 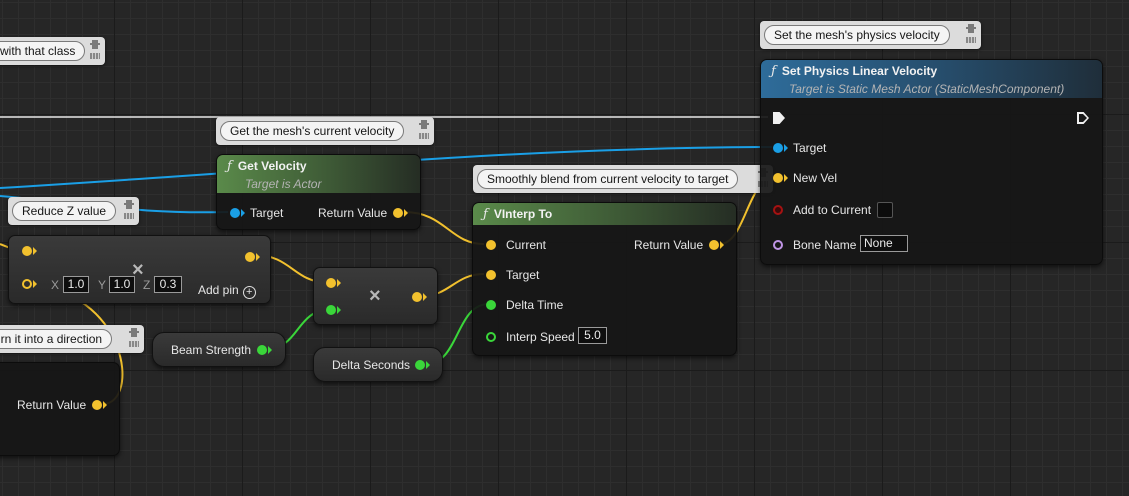 What do you see at coordinates (491, 337) in the screenshot?
I see `interp-speed-pin` at bounding box center [491, 337].